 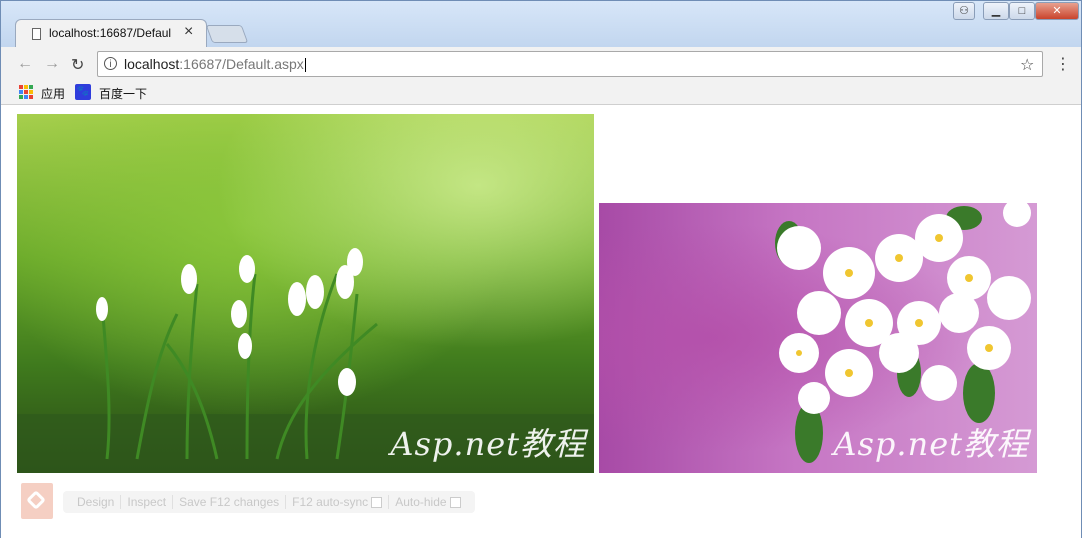 I want to click on bookmark-star-icon: ☆, so click(x=1027, y=65).